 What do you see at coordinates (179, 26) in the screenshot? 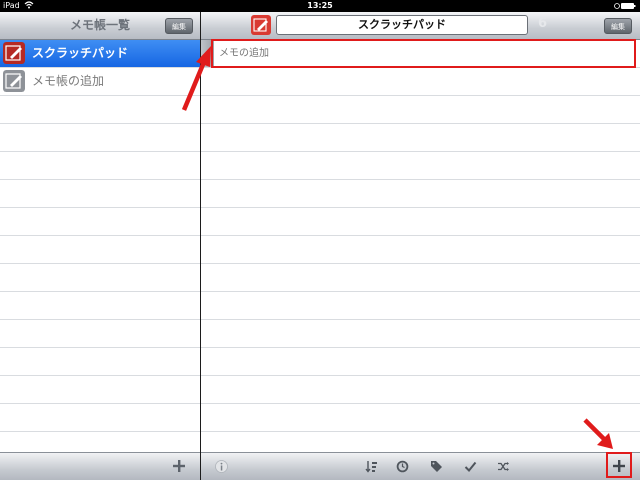
I see `notebook-edit-button: 編集` at bounding box center [179, 26].